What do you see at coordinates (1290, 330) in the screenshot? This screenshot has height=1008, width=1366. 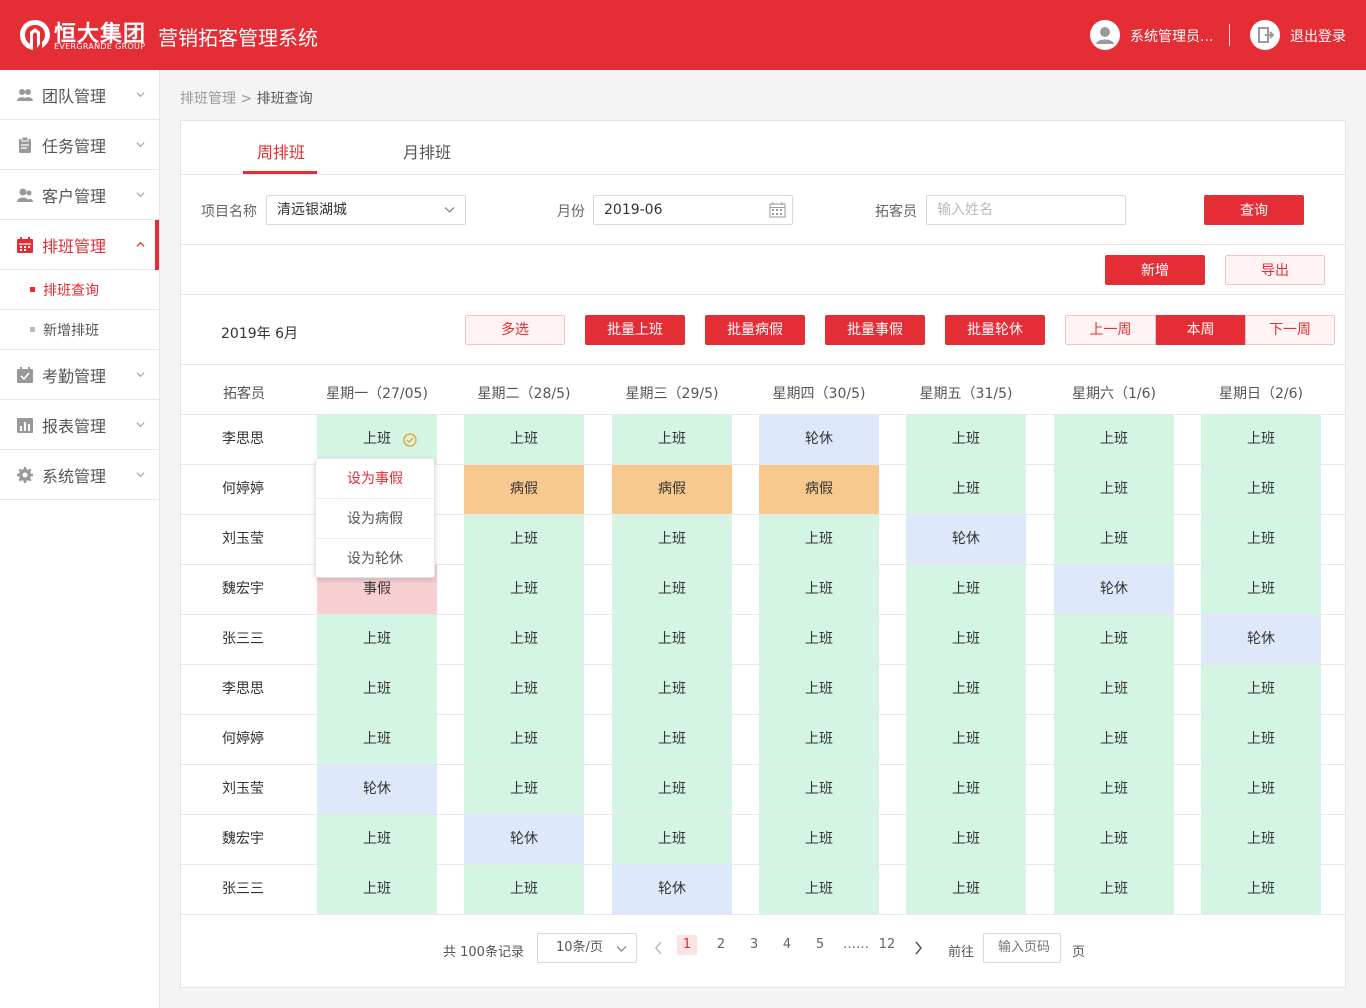 I see `next-week-button: 下一周` at bounding box center [1290, 330].